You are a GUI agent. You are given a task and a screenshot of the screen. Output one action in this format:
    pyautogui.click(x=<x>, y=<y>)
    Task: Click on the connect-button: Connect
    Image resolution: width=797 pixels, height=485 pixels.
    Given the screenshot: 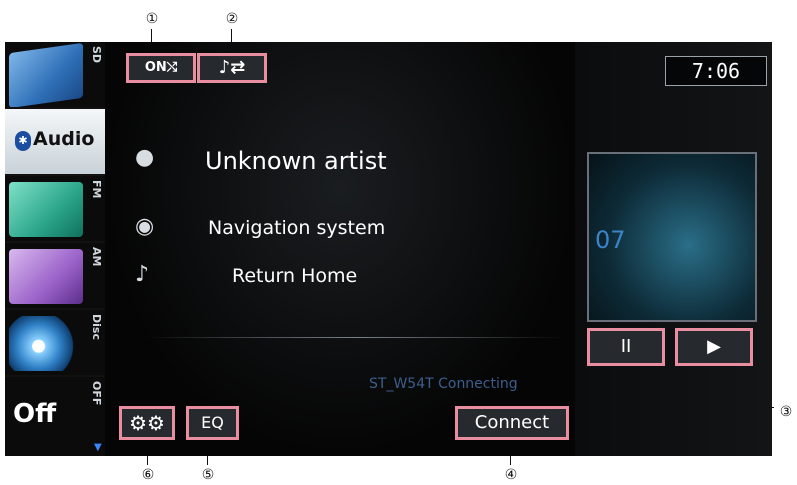 What is the action you would take?
    pyautogui.click(x=512, y=423)
    